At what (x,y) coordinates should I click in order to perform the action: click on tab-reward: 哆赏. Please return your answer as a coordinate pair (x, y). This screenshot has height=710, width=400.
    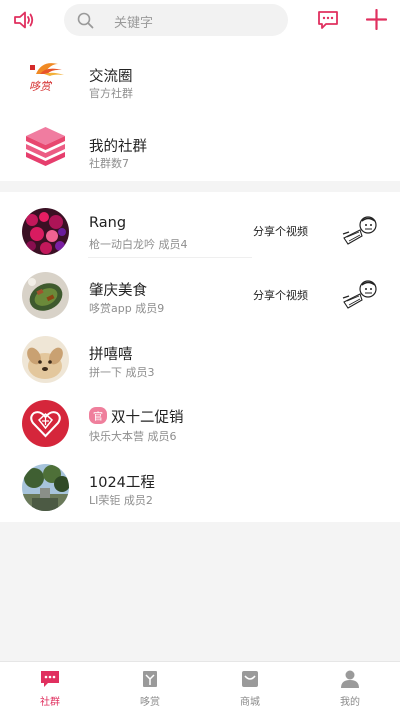
    Looking at the image, I should click on (150, 686).